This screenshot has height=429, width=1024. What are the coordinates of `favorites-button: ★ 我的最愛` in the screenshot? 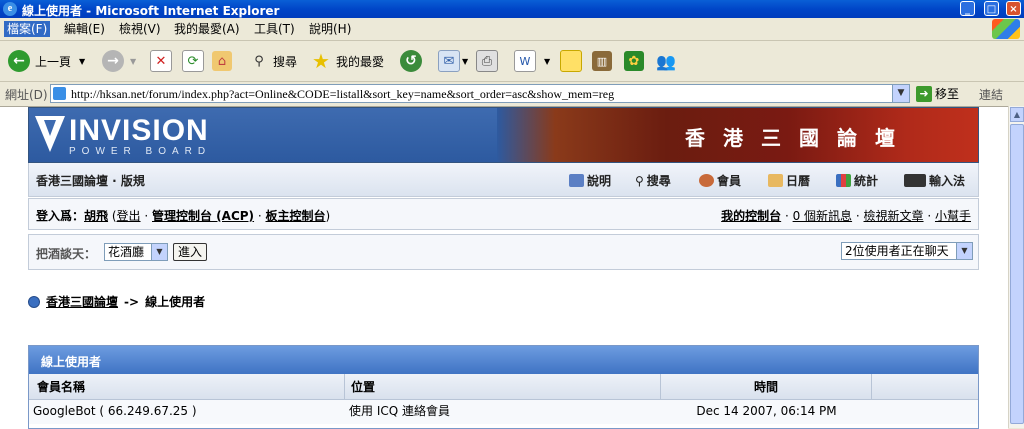 It's located at (347, 61).